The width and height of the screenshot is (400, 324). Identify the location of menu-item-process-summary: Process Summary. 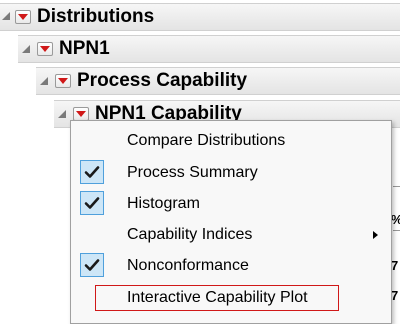
(231, 172).